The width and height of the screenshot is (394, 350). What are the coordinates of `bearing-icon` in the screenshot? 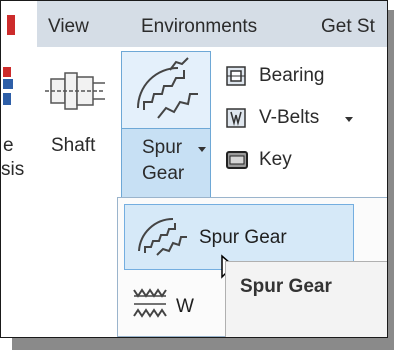 It's located at (236, 76).